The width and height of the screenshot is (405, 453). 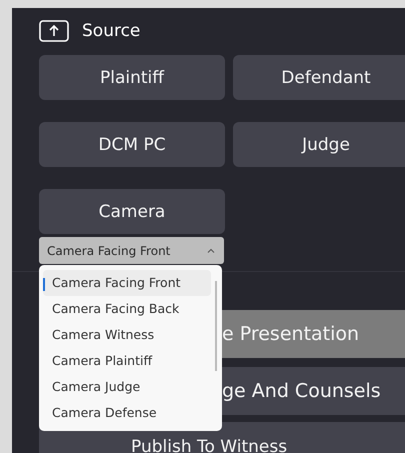 What do you see at coordinates (127, 361) in the screenshot?
I see `dropdown-option: Camera Plaintiff` at bounding box center [127, 361].